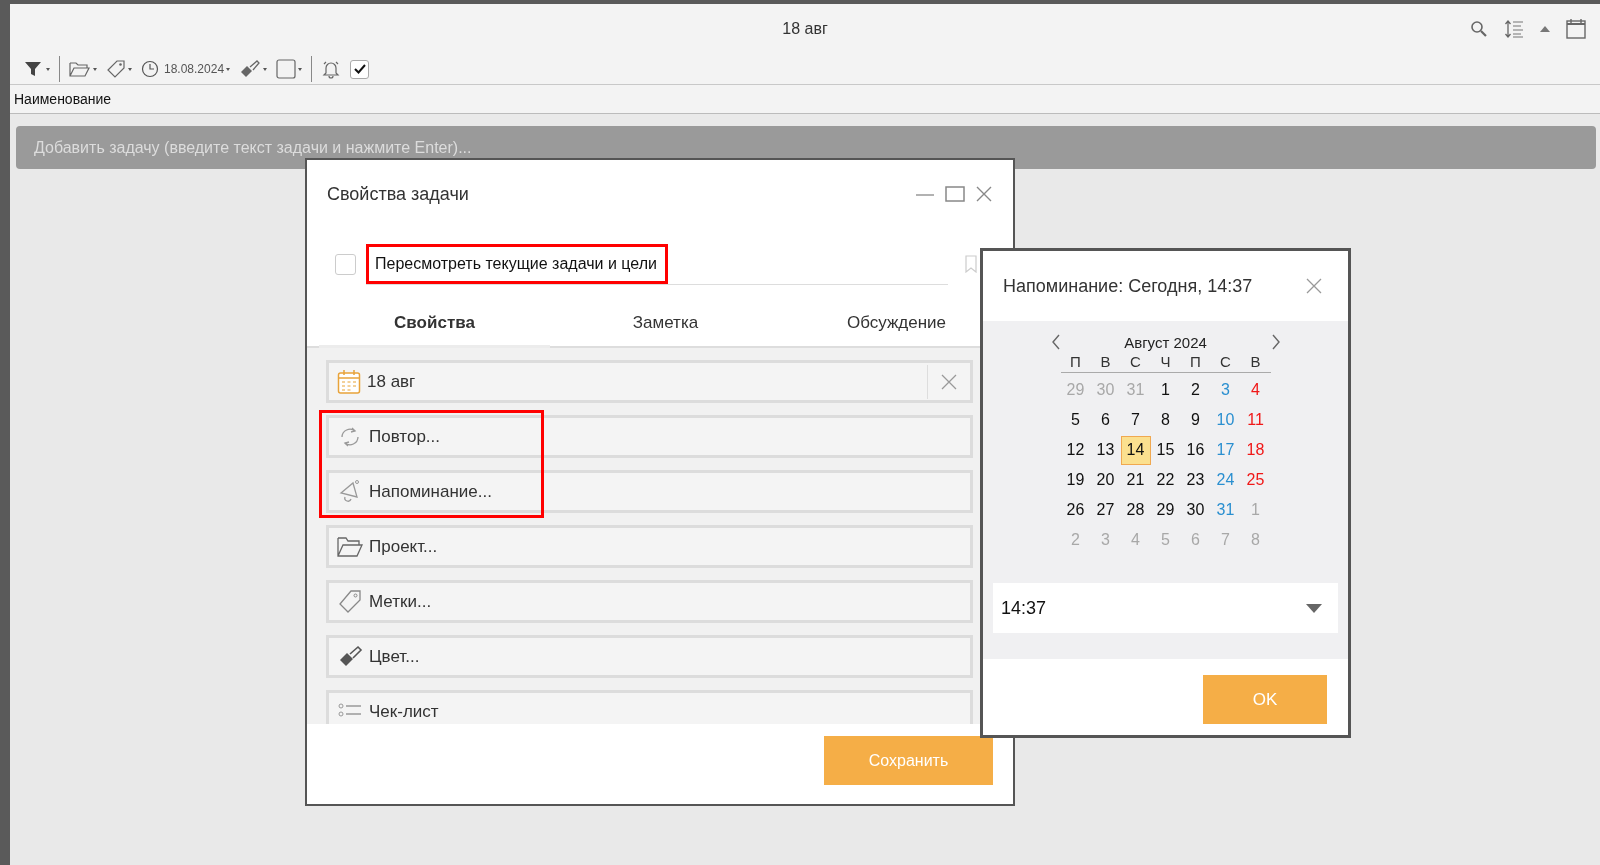 Image resolution: width=1600 pixels, height=865 pixels. Describe the element at coordinates (1135, 450) in the screenshot. I see `calendar-day: 14` at that location.